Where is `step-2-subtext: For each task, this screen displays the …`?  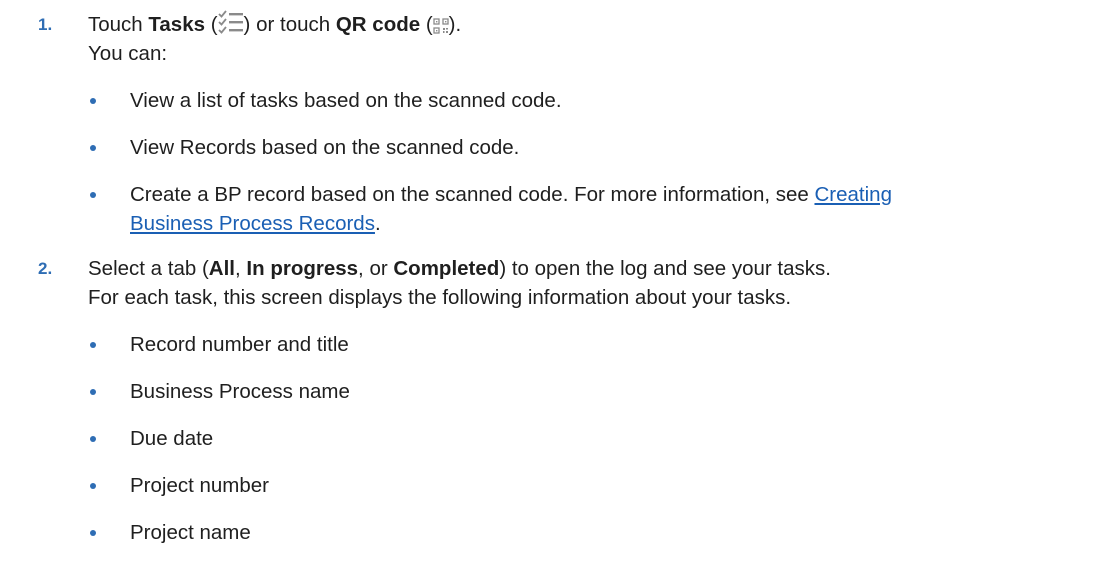
step-2-subtext: For each task, this screen displays the … is located at coordinates (440, 297).